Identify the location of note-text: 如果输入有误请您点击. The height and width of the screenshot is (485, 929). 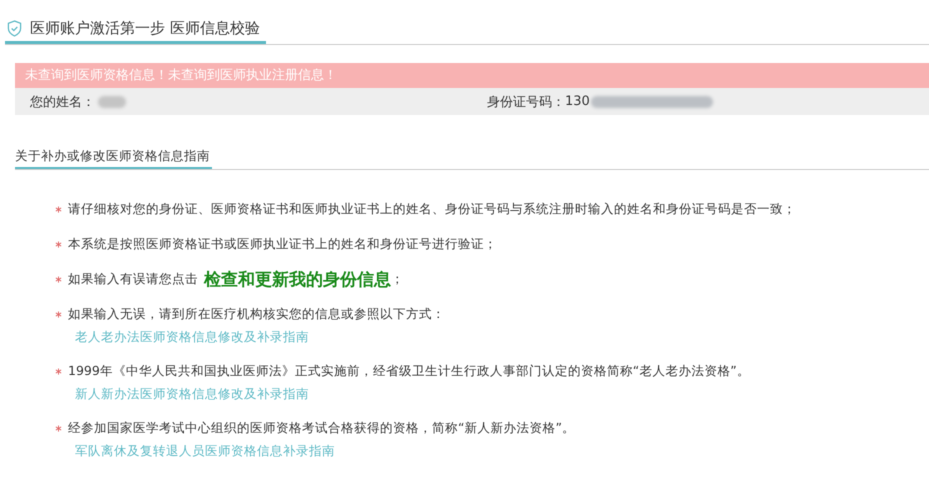
(133, 279).